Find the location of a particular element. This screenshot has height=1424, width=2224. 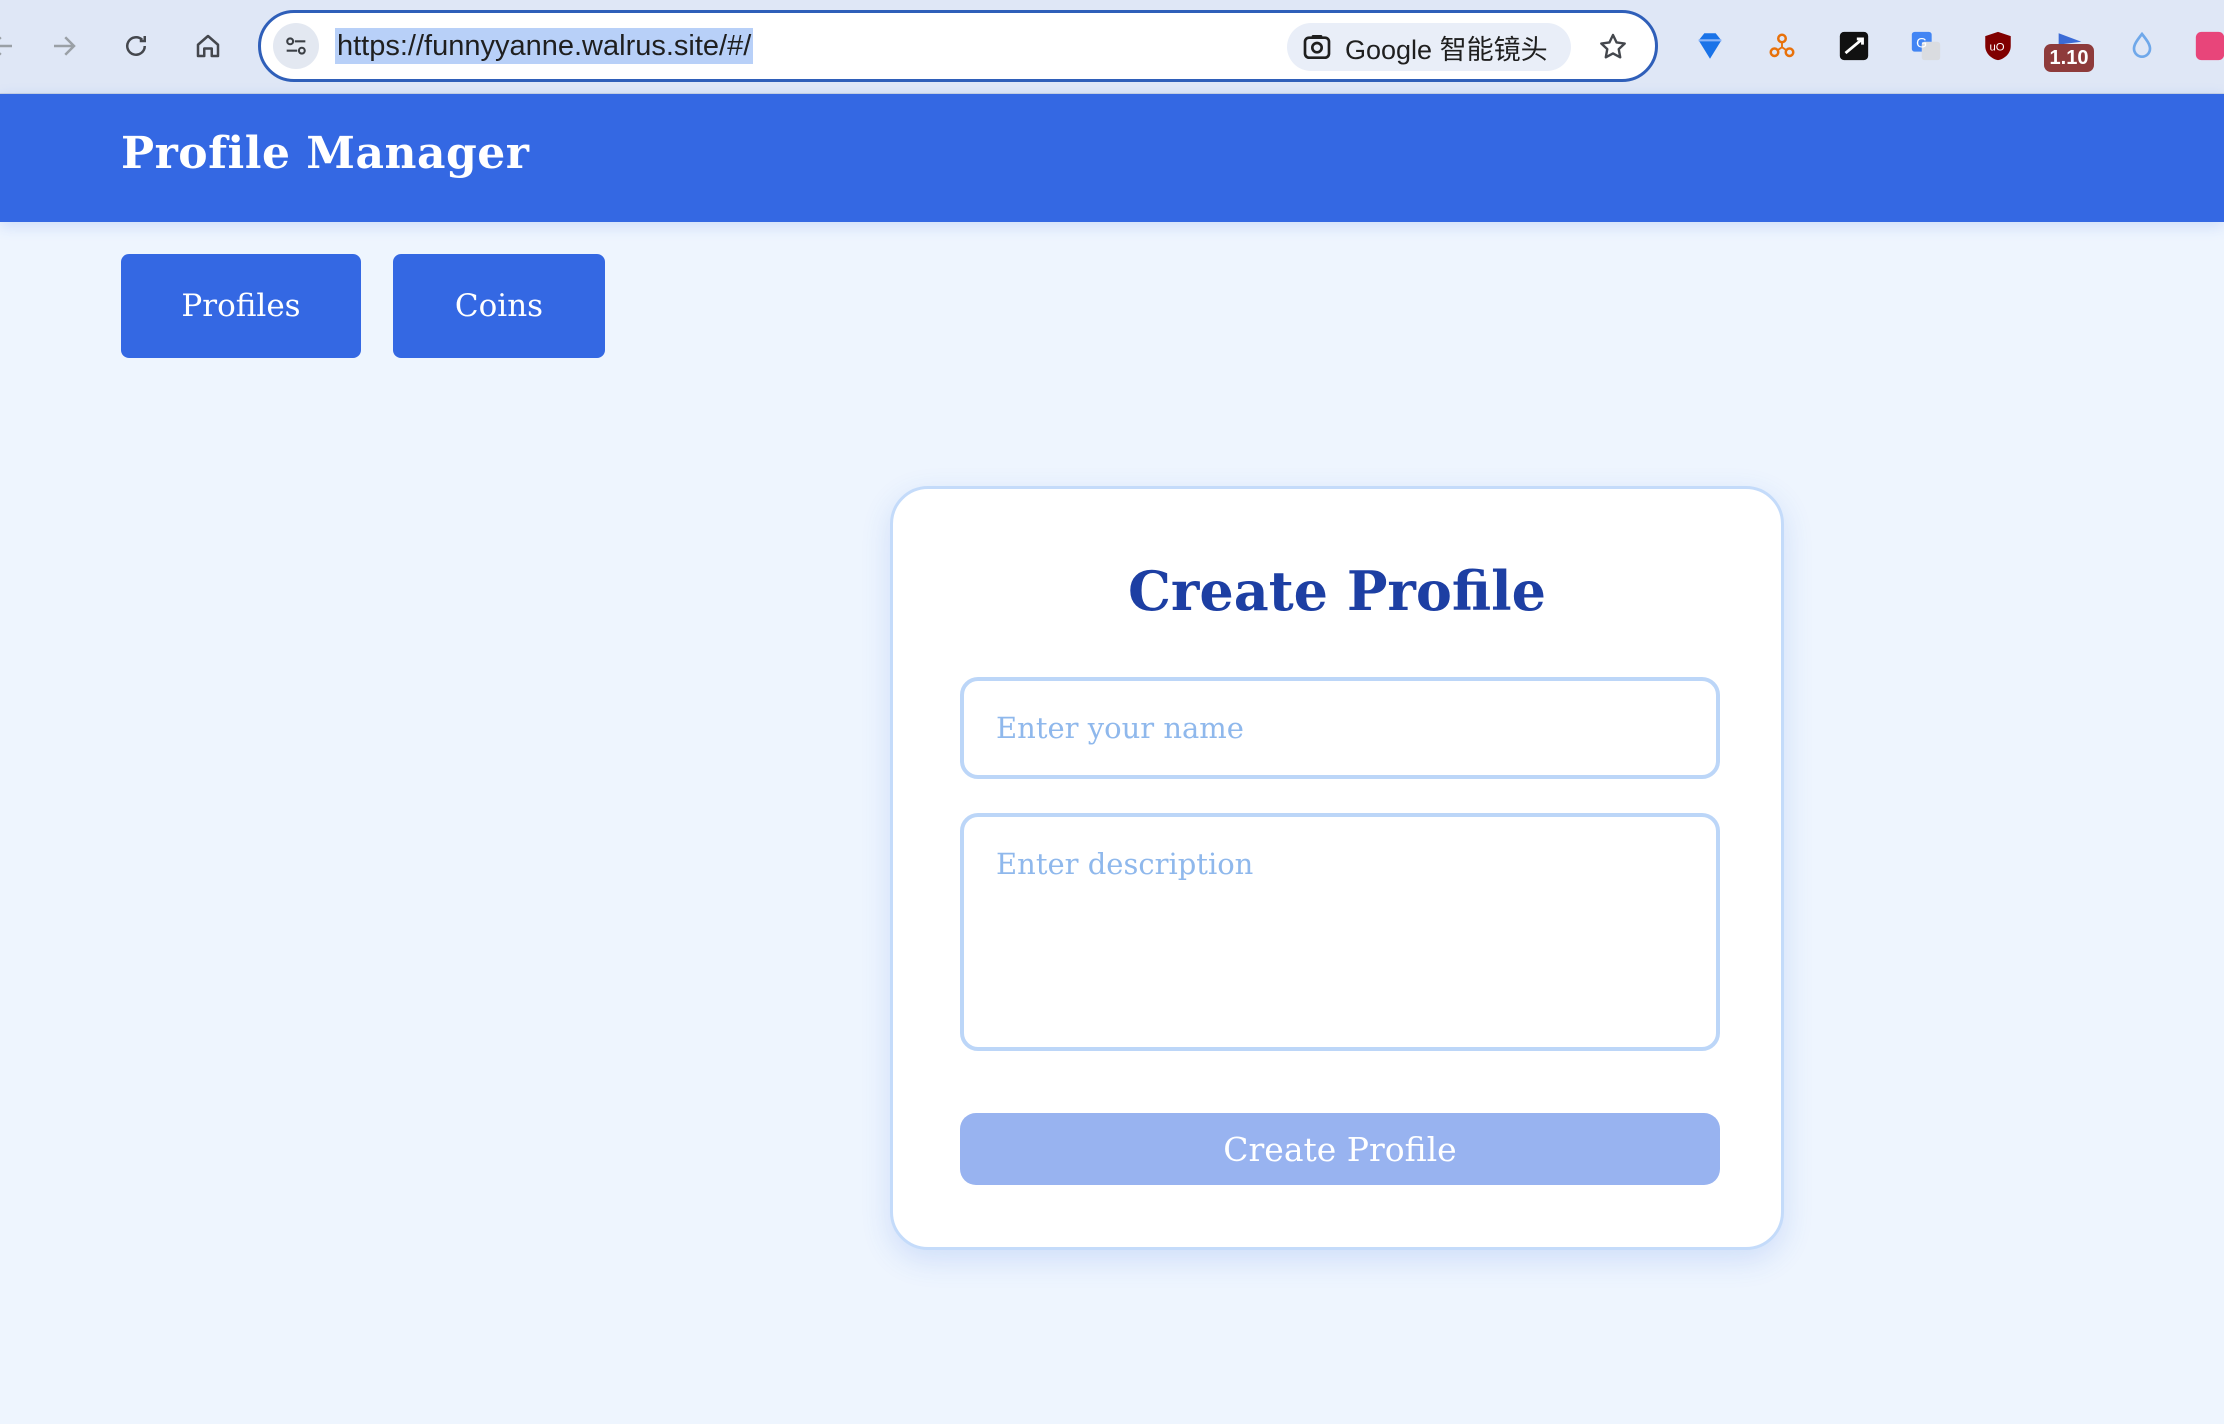

reload-icon is located at coordinates (136, 46).